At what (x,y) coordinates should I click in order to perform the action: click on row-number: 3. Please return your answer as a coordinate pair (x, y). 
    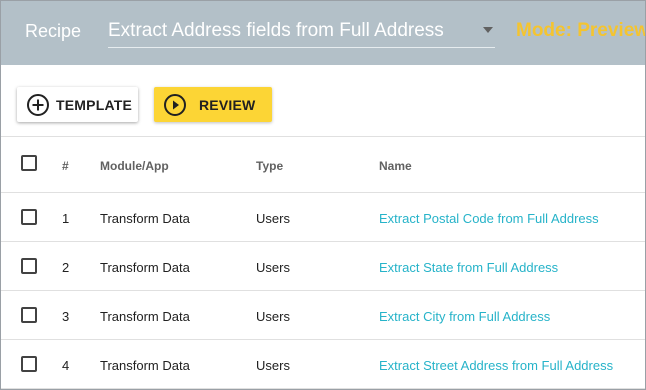
    Looking at the image, I should click on (66, 316).